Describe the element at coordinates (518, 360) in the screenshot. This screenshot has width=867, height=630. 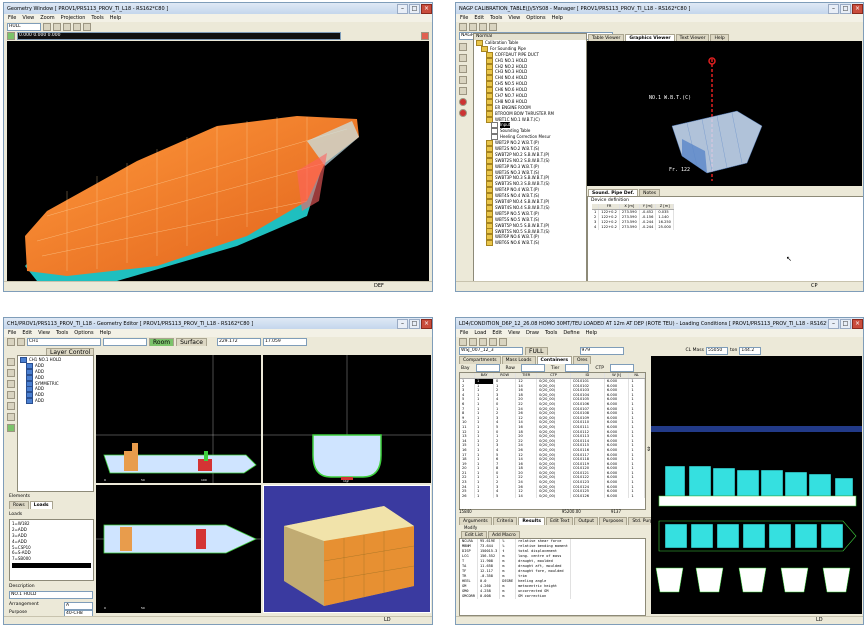
I see `tab-mass-loads: Mass Loads` at that location.